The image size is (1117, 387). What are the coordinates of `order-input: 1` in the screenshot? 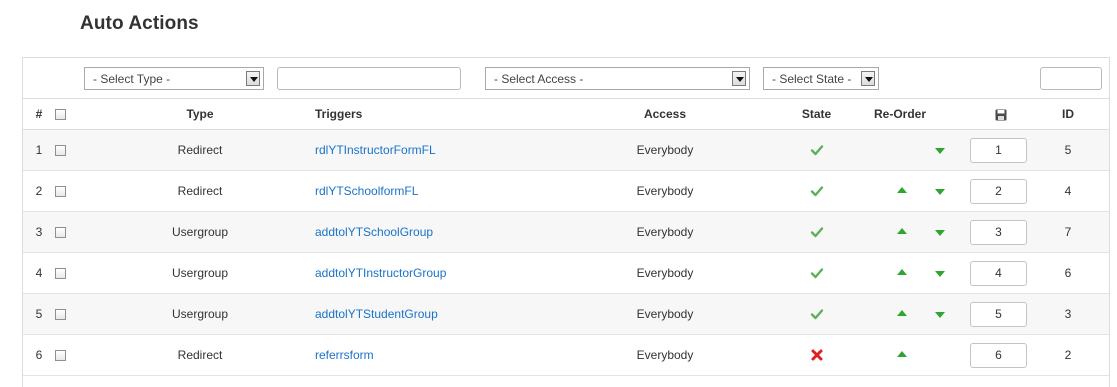 It's located at (998, 150).